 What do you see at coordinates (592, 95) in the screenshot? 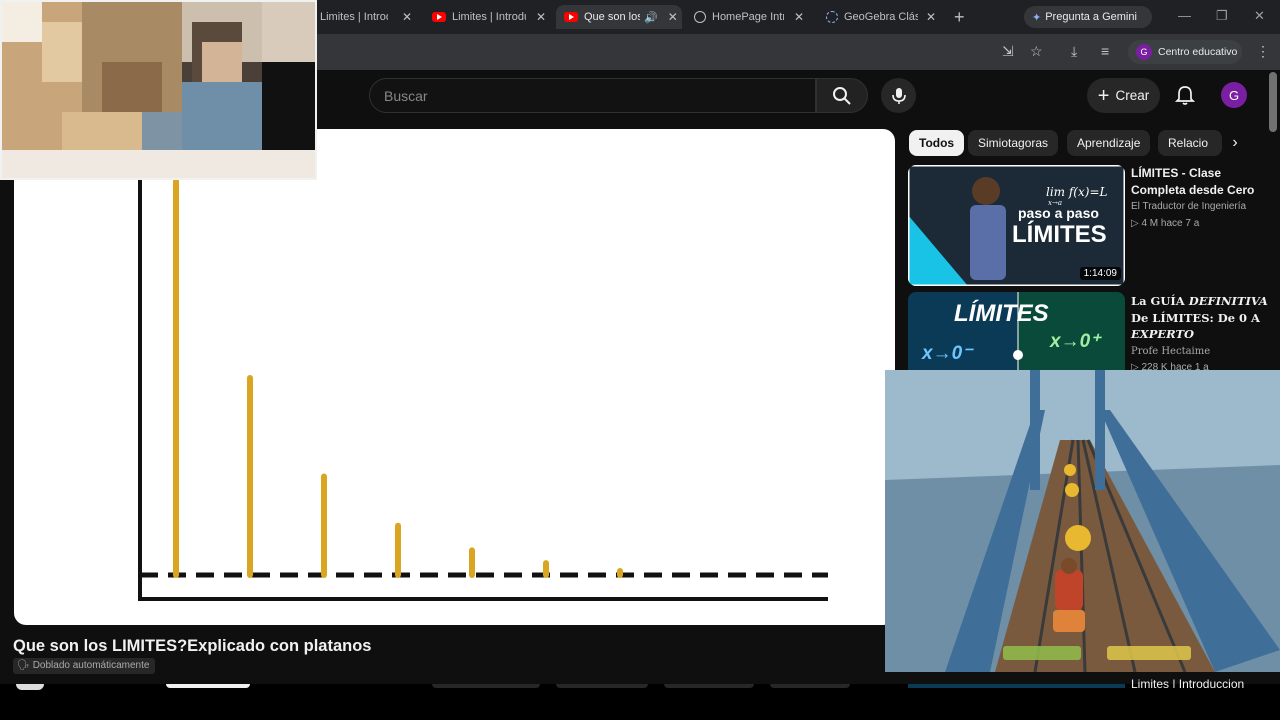
I see `search-input: Buscar` at bounding box center [592, 95].